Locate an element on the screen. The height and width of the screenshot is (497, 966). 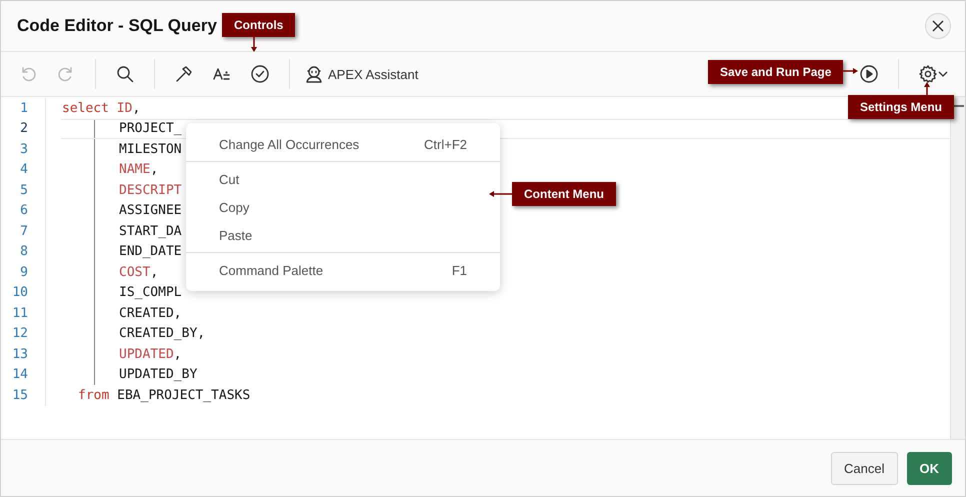
shortcut-text: F1 is located at coordinates (459, 270).